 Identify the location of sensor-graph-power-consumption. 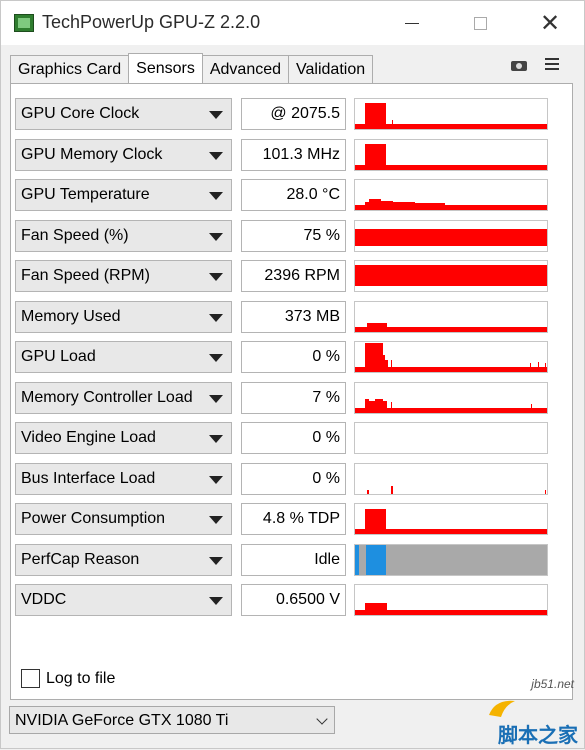
(451, 519).